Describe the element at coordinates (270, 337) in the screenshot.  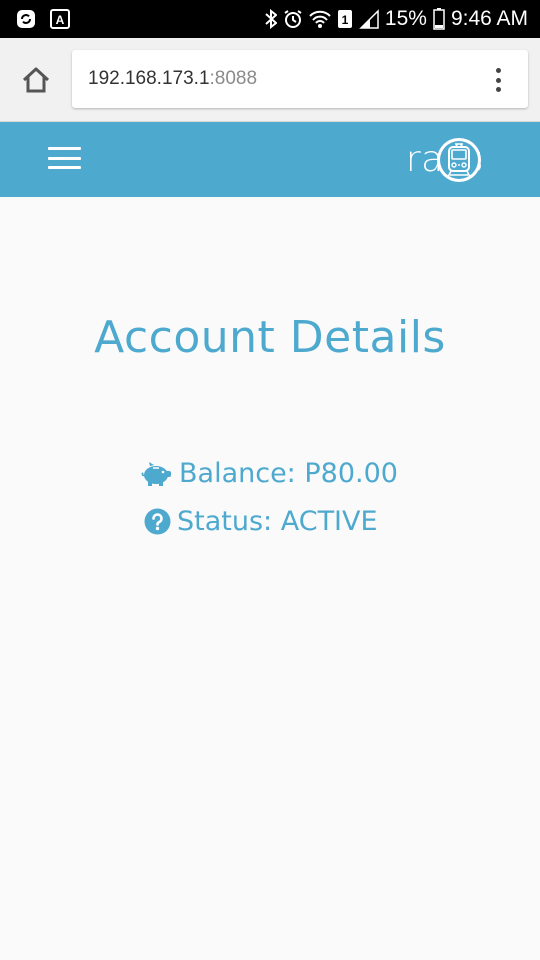
I see `page-title: Account Details` at that location.